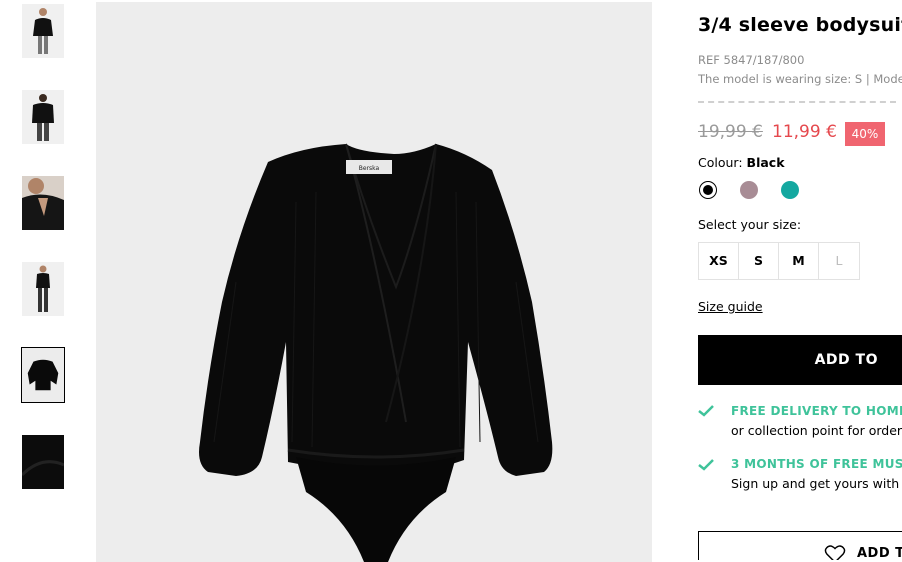  What do you see at coordinates (720, 162) in the screenshot?
I see `colour-label: Colour:` at bounding box center [720, 162].